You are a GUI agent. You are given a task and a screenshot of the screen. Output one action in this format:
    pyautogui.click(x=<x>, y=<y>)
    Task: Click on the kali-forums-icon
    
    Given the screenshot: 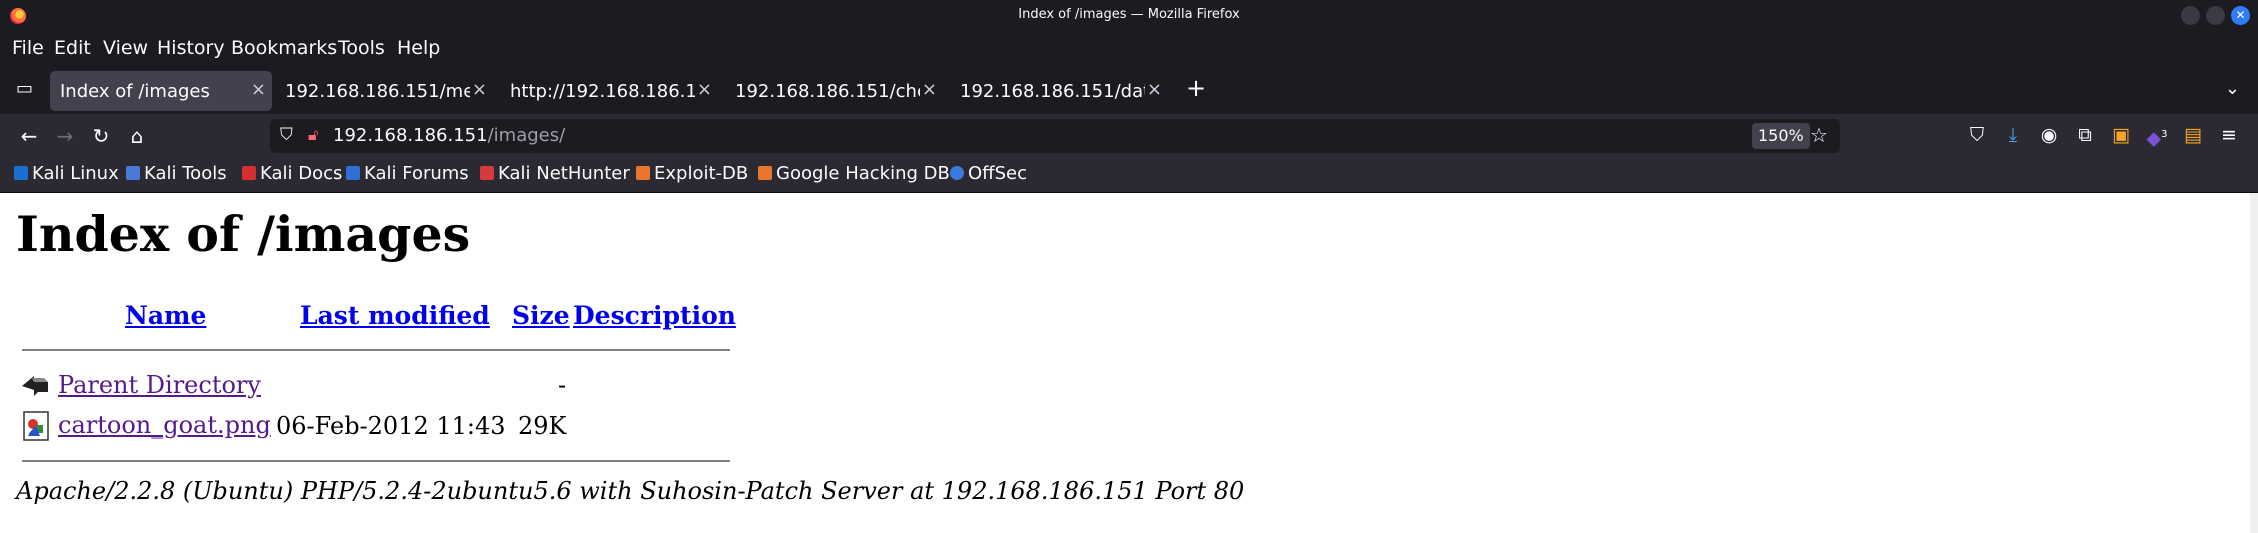 What is the action you would take?
    pyautogui.click(x=353, y=173)
    